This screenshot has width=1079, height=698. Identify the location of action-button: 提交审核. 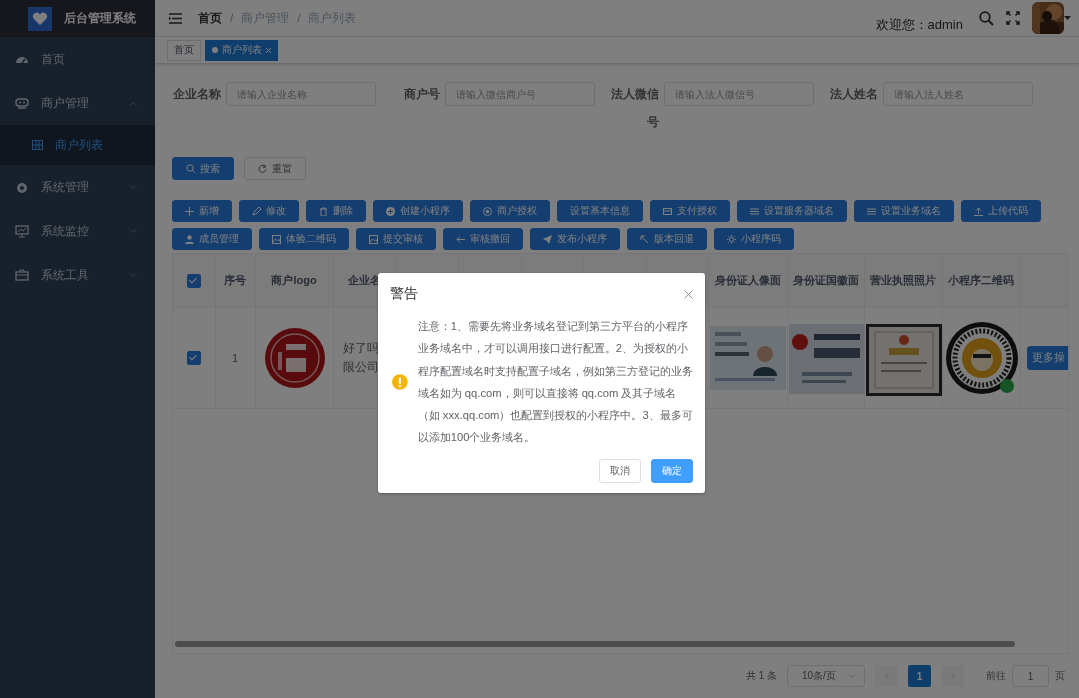
(396, 239).